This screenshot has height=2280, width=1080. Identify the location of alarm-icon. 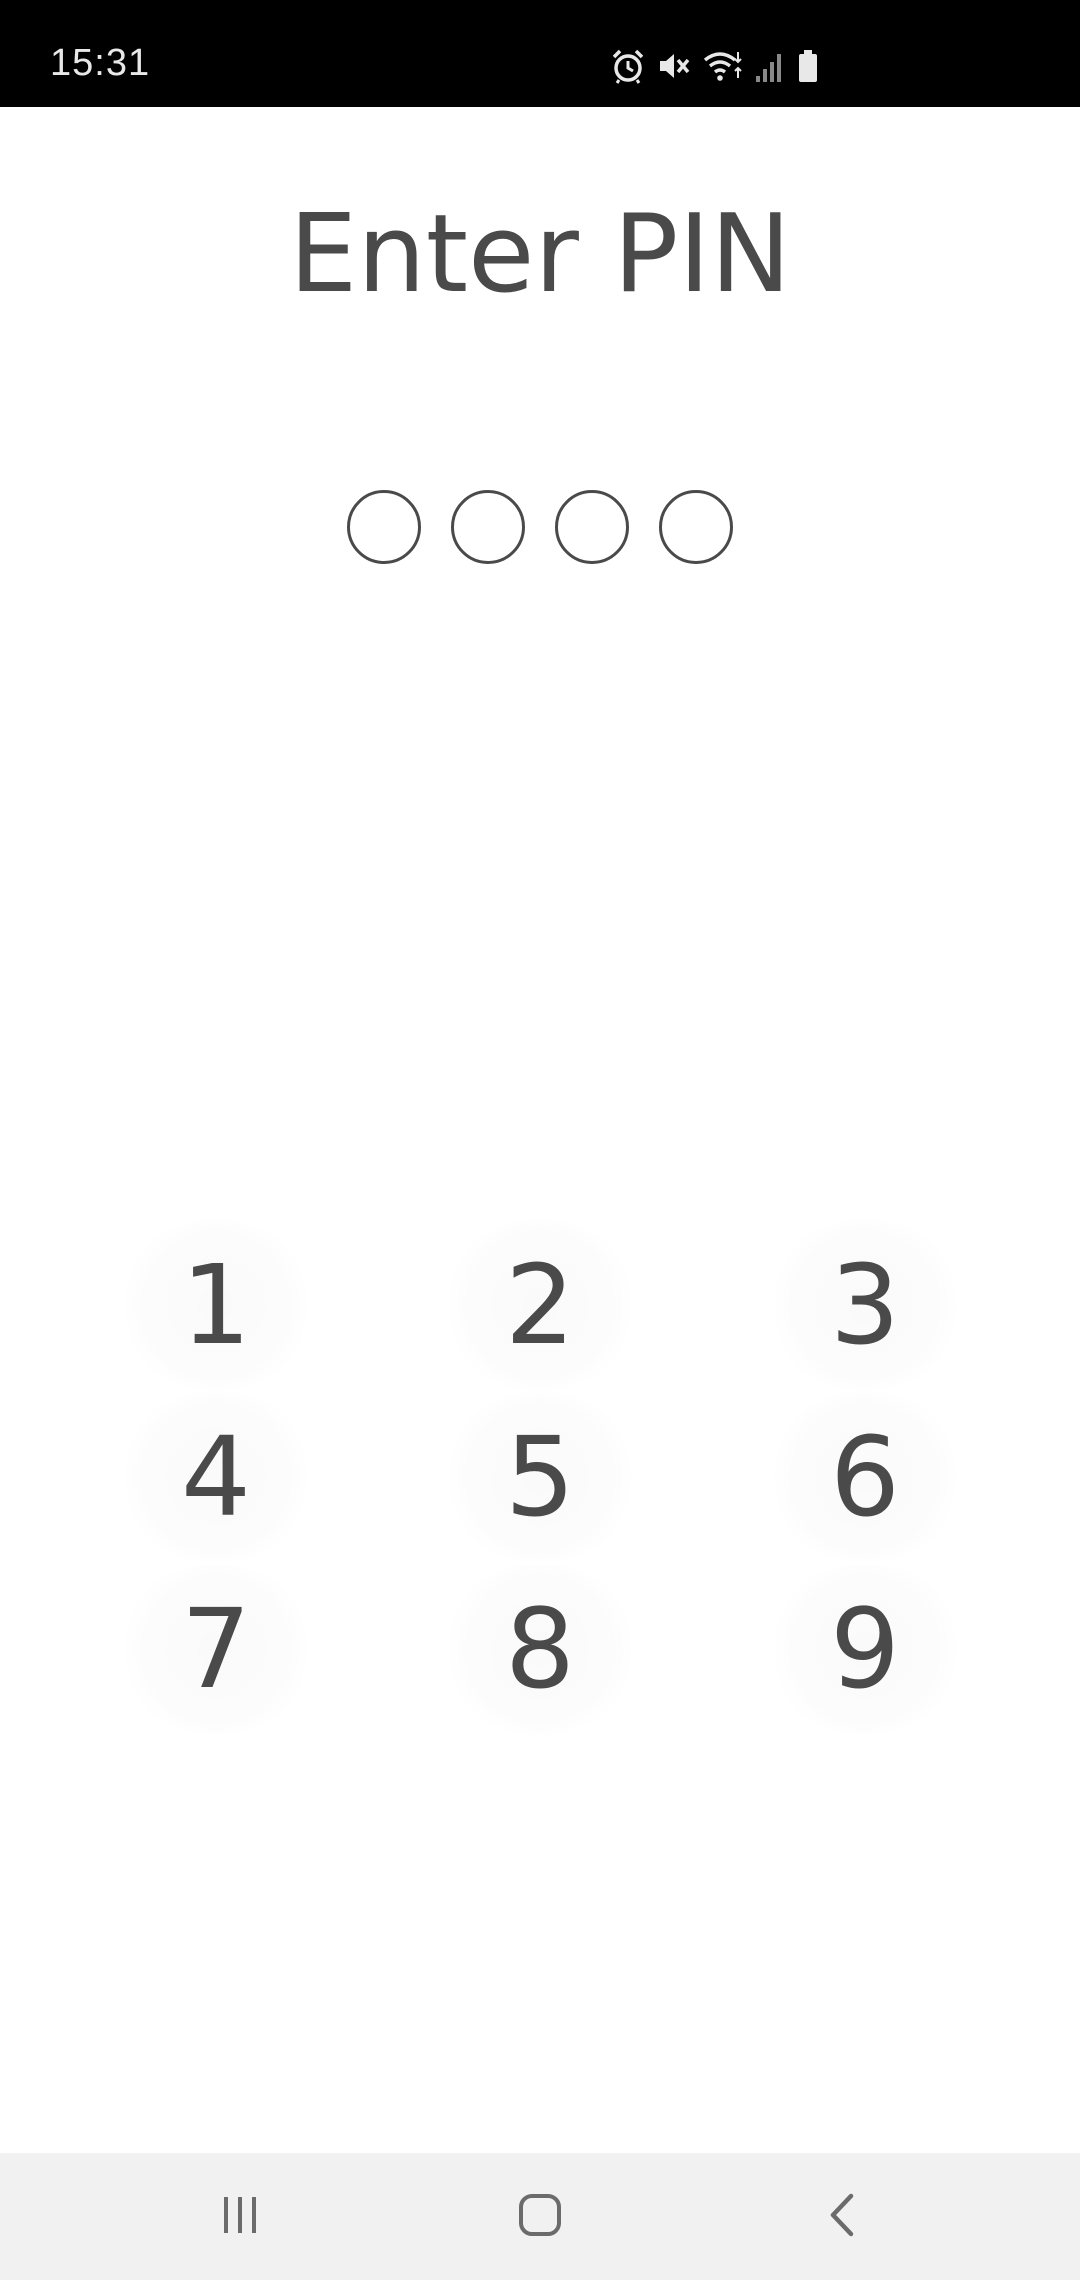
(628, 66).